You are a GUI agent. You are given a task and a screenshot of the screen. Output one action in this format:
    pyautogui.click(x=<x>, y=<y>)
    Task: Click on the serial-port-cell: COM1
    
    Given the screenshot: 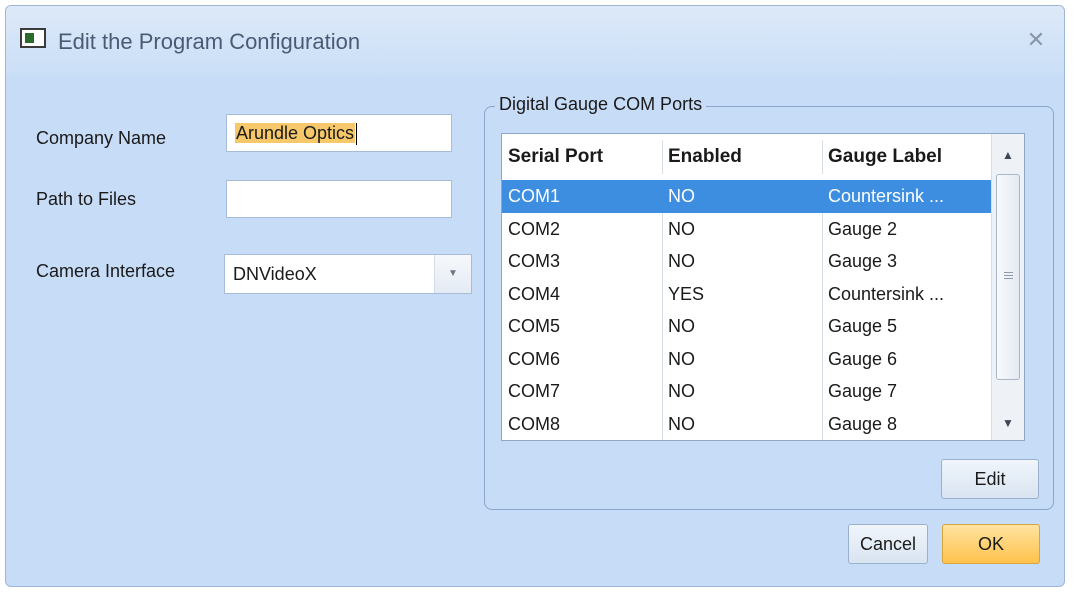 What is the action you would take?
    pyautogui.click(x=534, y=196)
    